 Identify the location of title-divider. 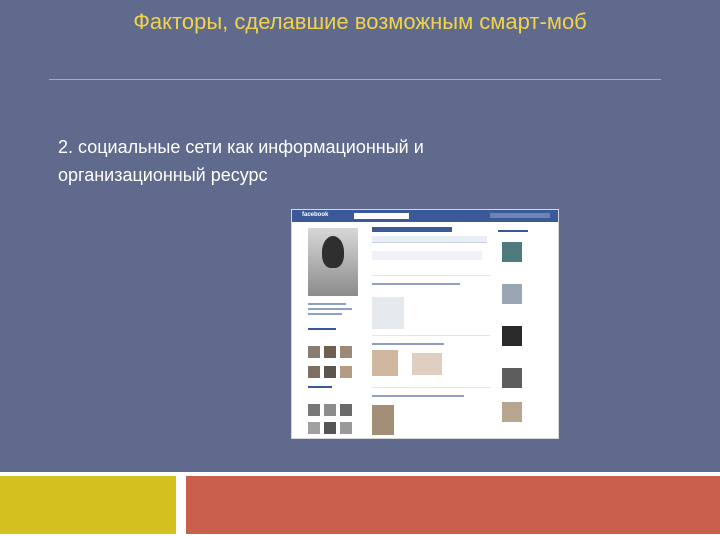
(355, 79).